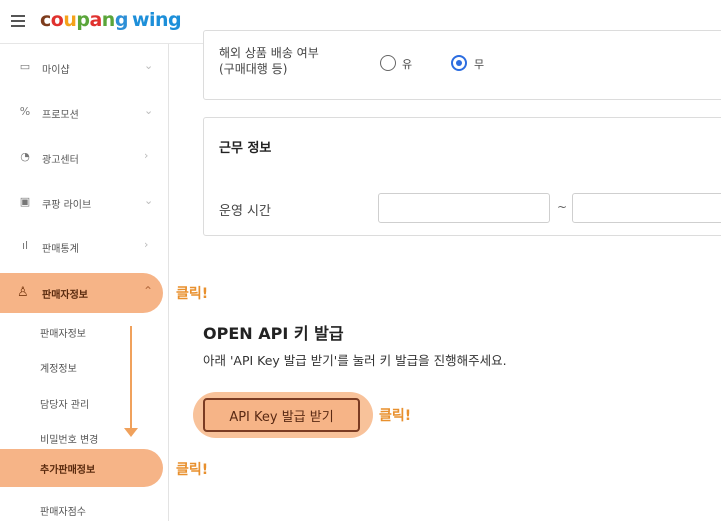  What do you see at coordinates (25, 201) in the screenshot?
I see `live-icon: ▣` at bounding box center [25, 201].